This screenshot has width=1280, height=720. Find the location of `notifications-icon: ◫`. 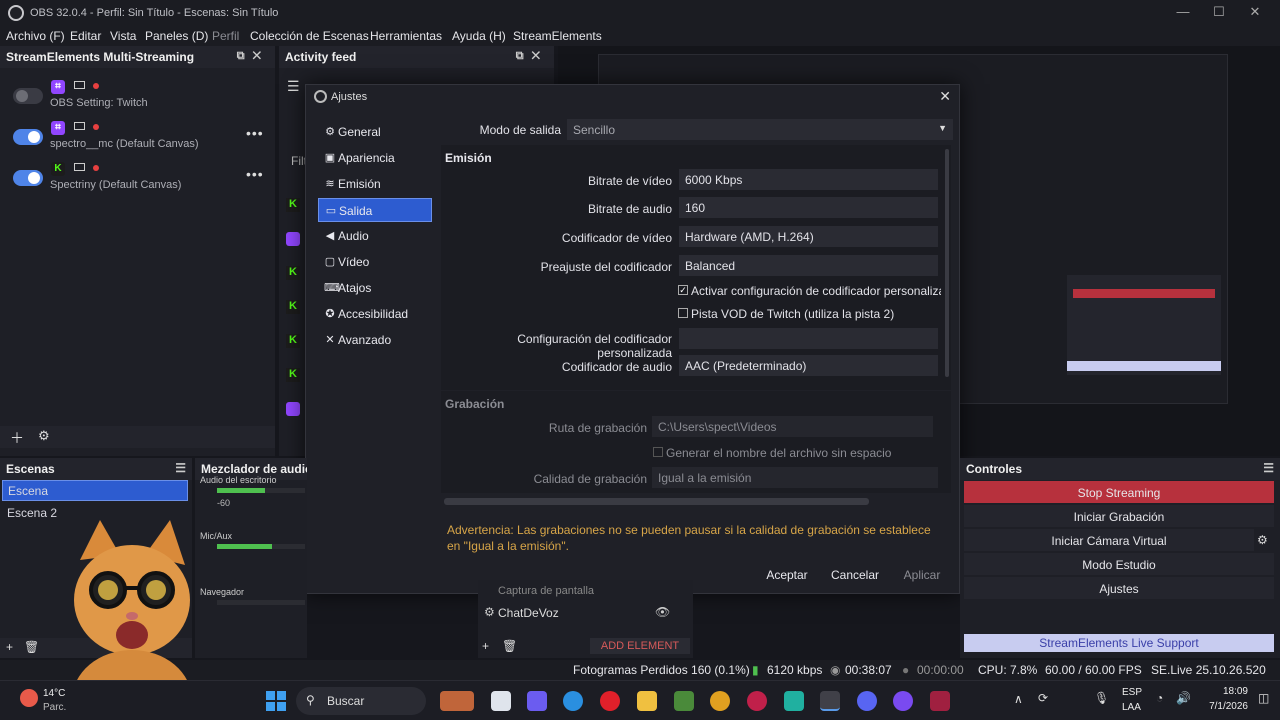

notifications-icon: ◫ is located at coordinates (1263, 698).